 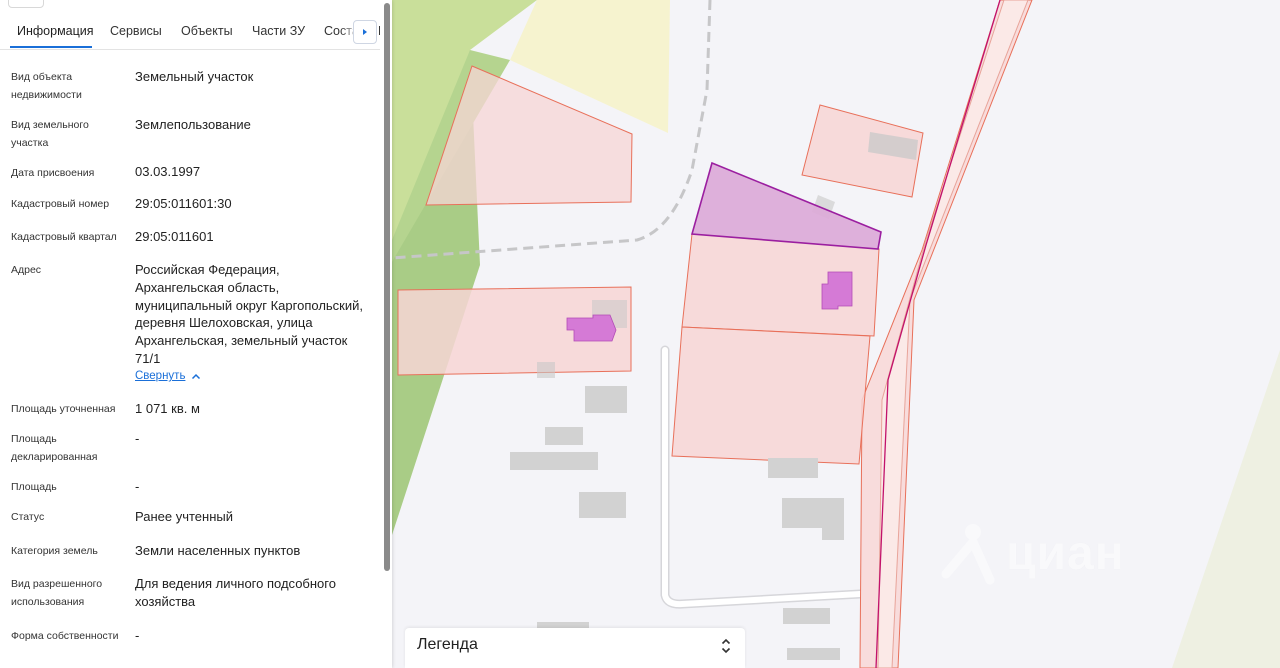 What do you see at coordinates (63, 409) in the screenshot?
I see `label-area-refined: Площадь уточненная` at bounding box center [63, 409].